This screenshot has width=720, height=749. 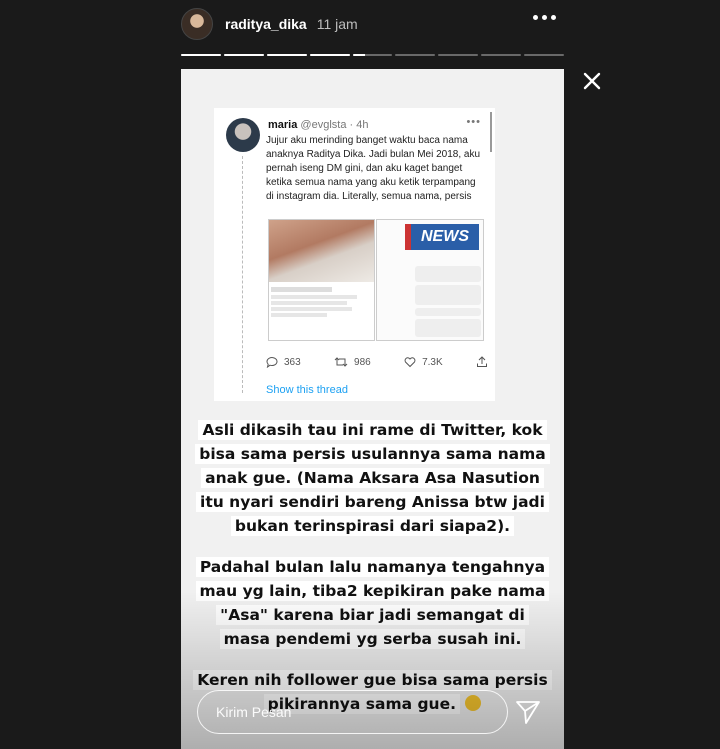 I want to click on reply-placeholder: Kirim Pesan, so click(x=254, y=712).